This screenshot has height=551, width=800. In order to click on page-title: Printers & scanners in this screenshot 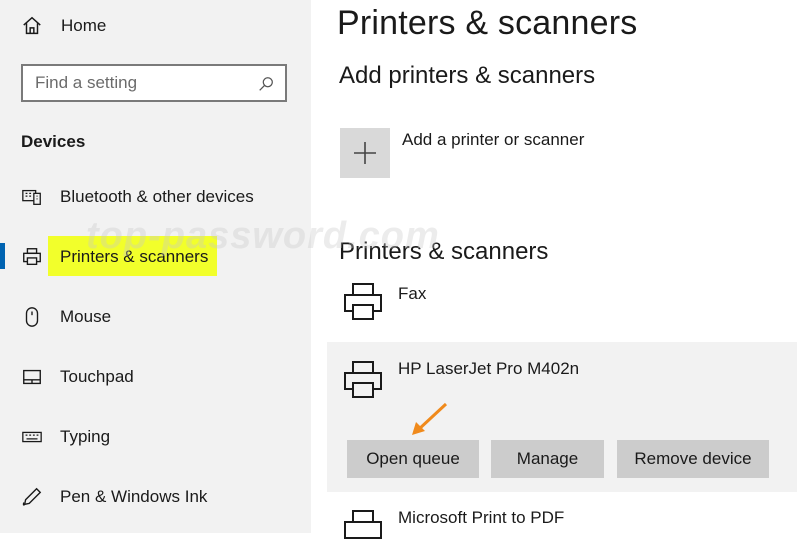, I will do `click(487, 23)`.